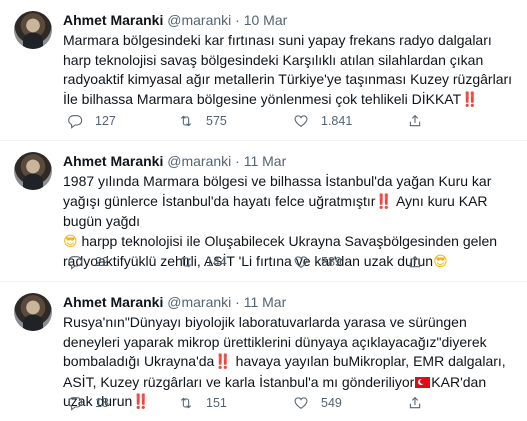 The width and height of the screenshot is (527, 421). Describe the element at coordinates (91, 121) in the screenshot. I see `reply-button: 127` at that location.